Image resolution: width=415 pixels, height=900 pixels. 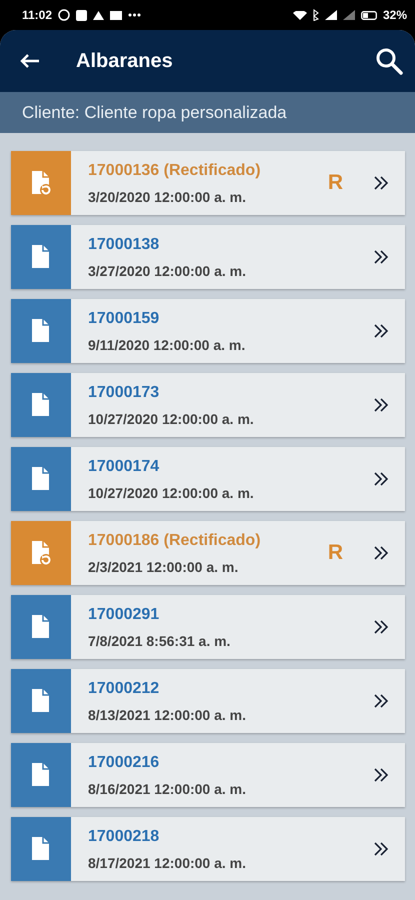 I want to click on note-number: 17000291, so click(x=124, y=615).